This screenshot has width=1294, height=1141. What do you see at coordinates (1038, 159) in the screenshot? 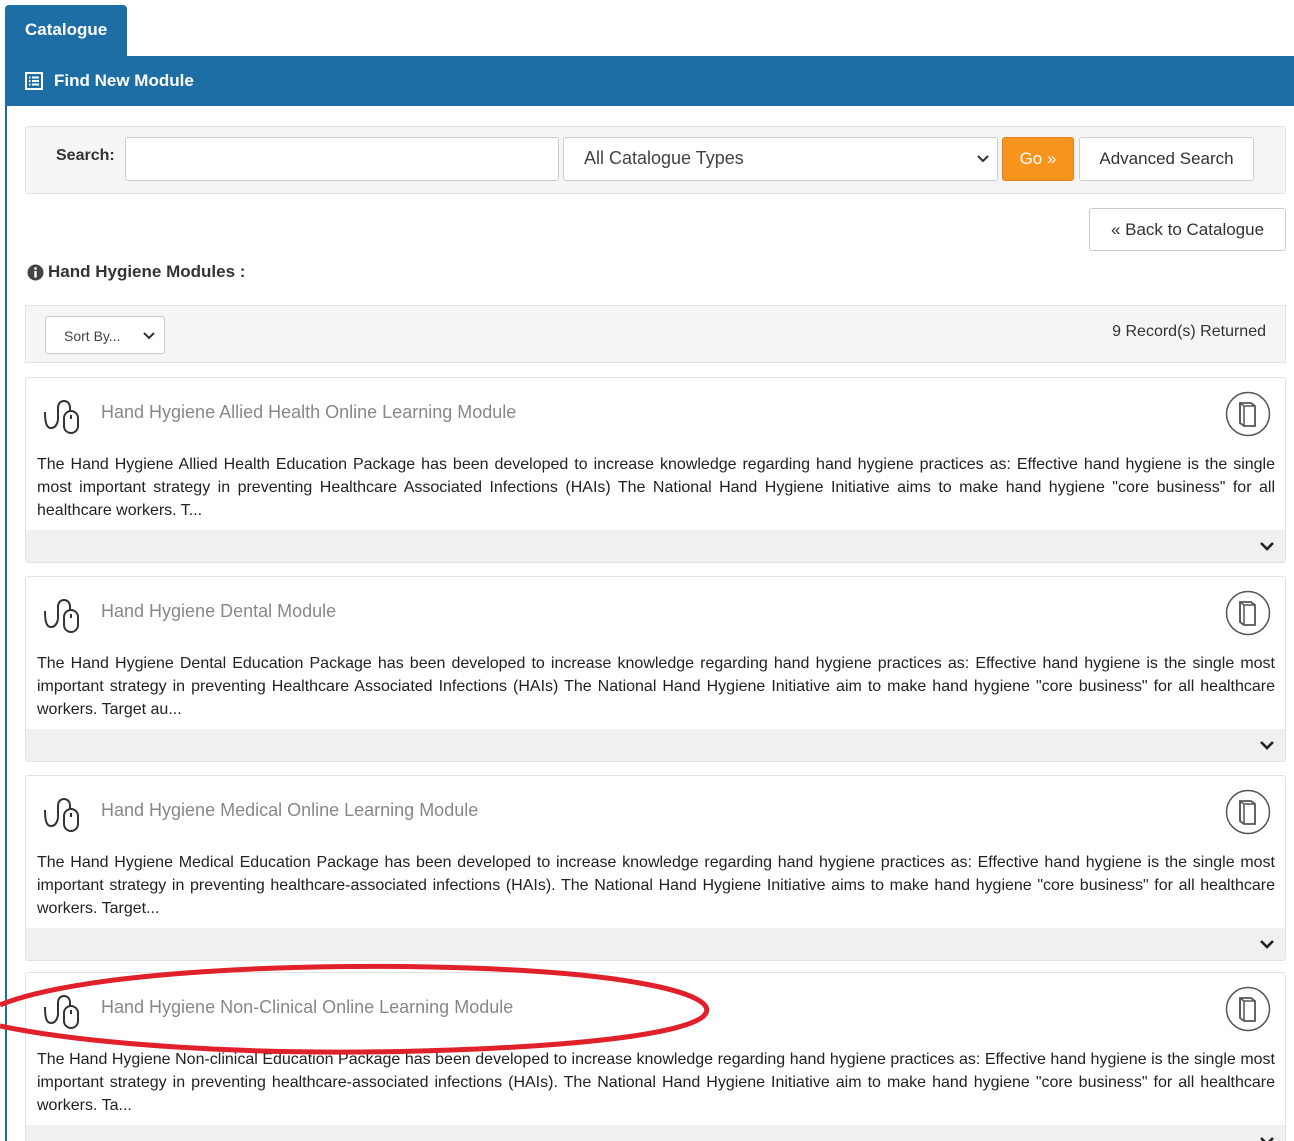
I see `go-button: Go »` at bounding box center [1038, 159].